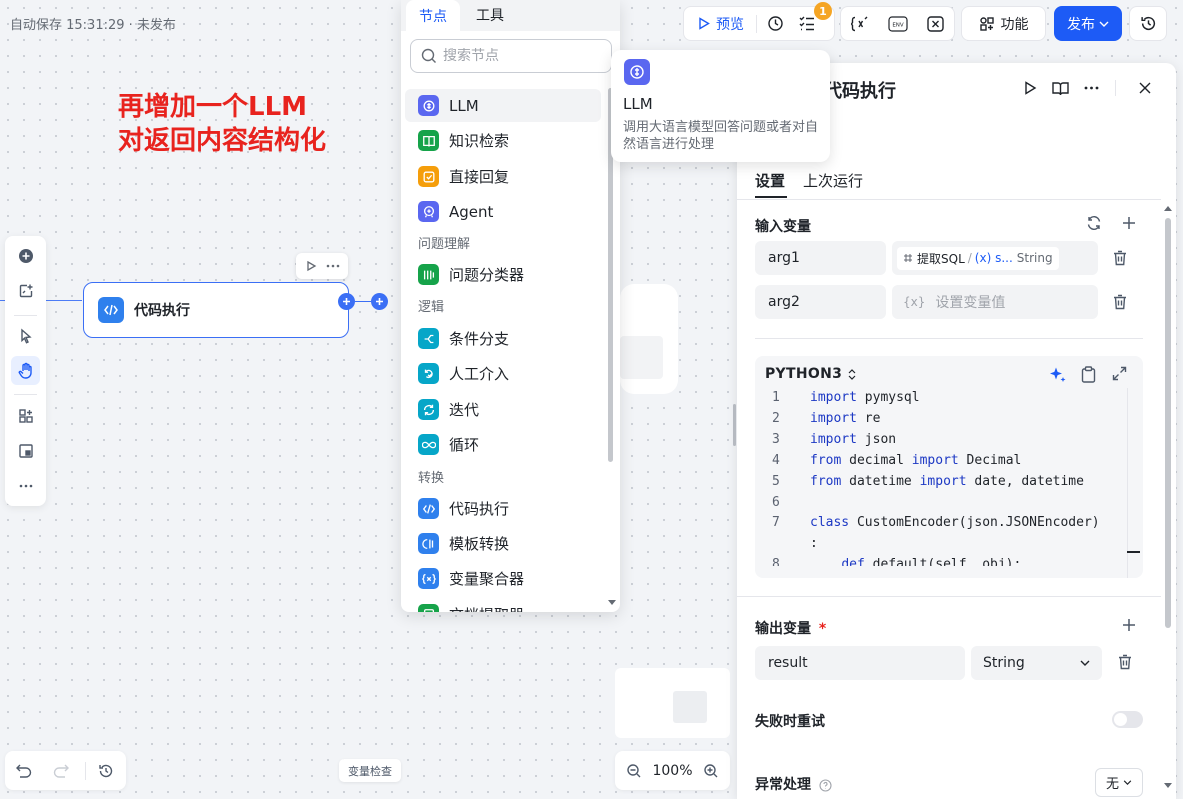  Describe the element at coordinates (783, 785) in the screenshot. I see `exception-text: 异常处理` at that location.